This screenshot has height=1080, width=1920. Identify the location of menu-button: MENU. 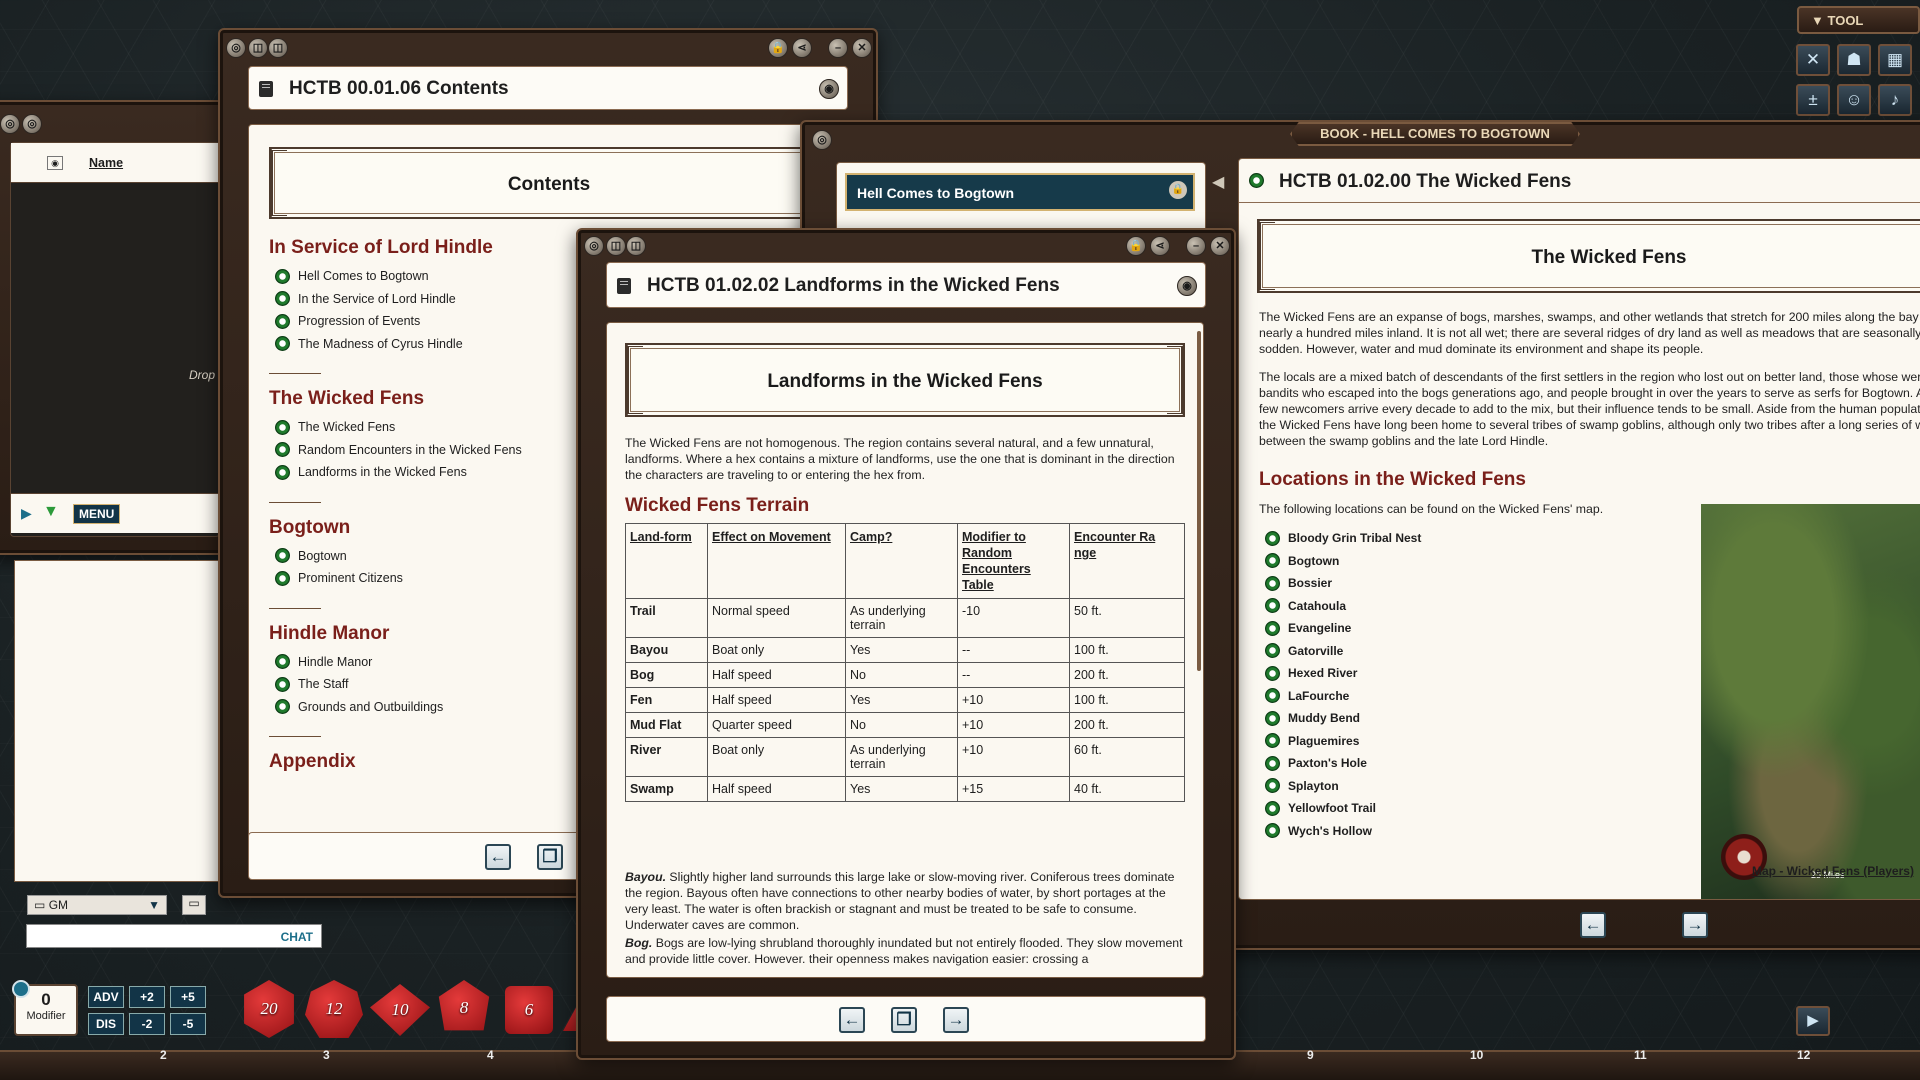
(97, 514).